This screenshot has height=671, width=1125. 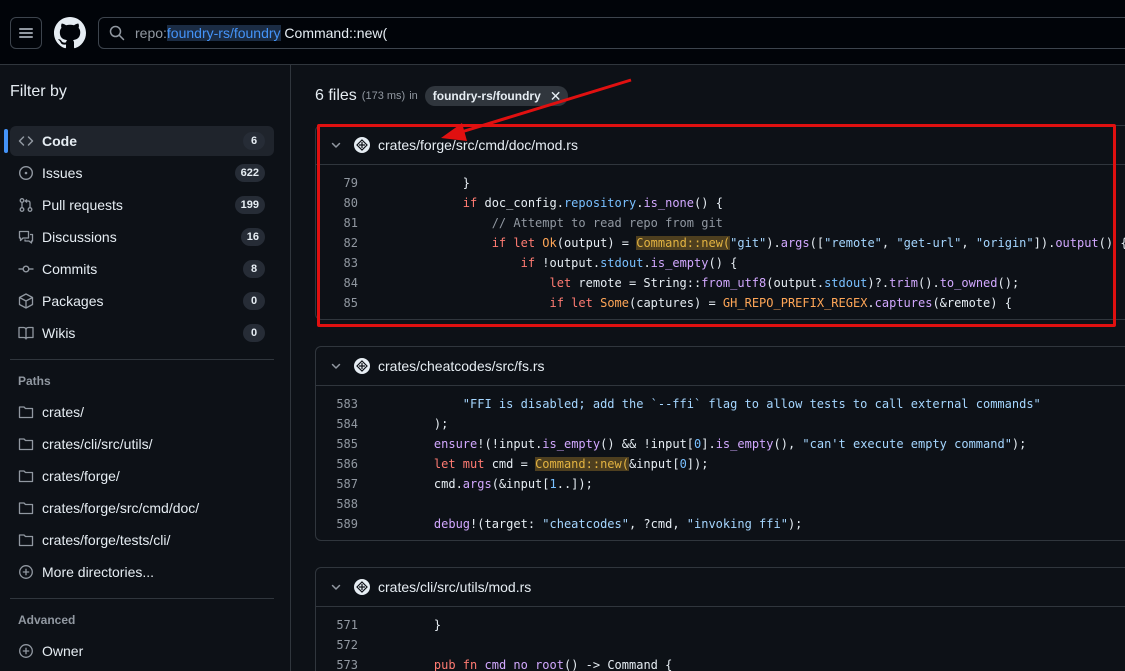 I want to click on paths-title: Paths, so click(x=34, y=381).